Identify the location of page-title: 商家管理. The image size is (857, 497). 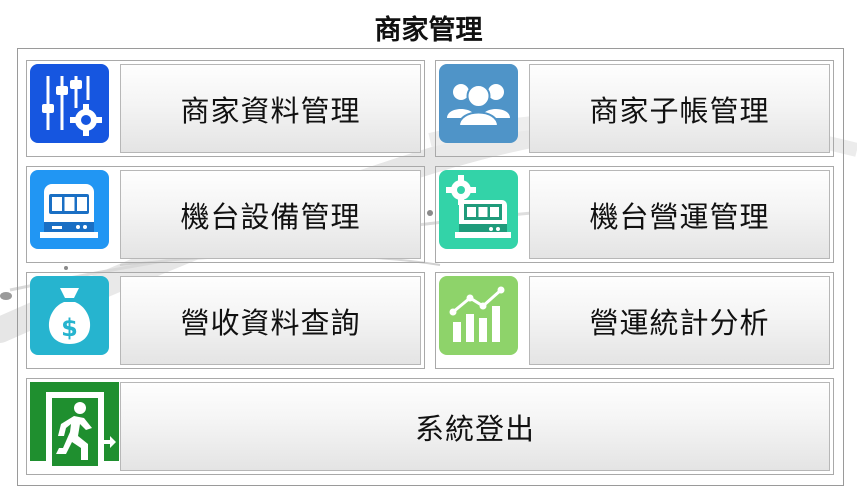
(428, 30).